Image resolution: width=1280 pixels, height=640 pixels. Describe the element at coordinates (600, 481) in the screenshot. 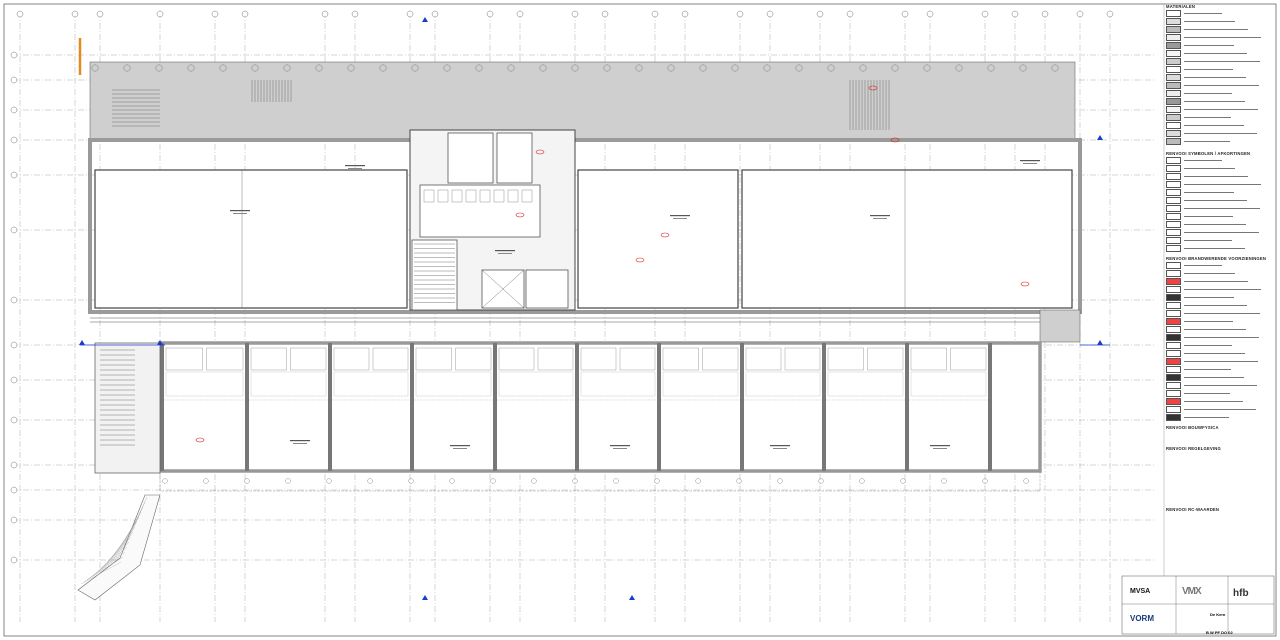

I see `balcony-strip` at that location.